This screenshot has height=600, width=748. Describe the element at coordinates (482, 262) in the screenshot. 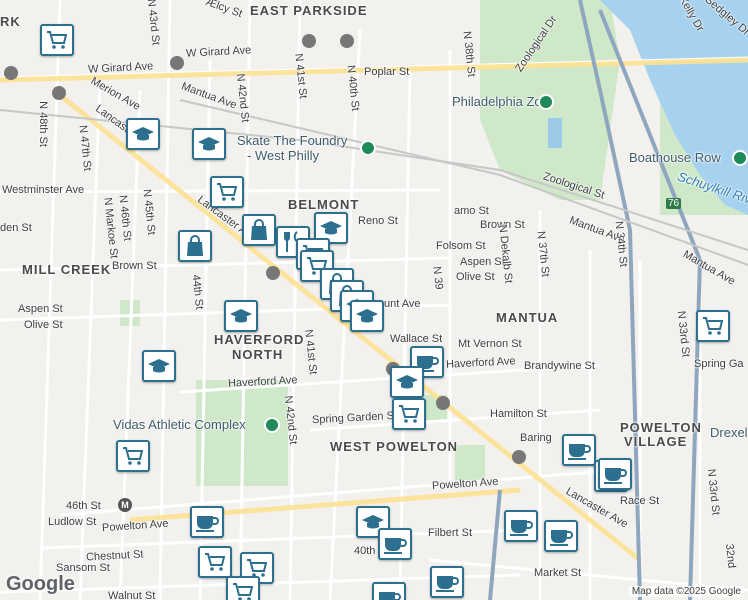

I see `street-aspen-2: Aspen St` at that location.